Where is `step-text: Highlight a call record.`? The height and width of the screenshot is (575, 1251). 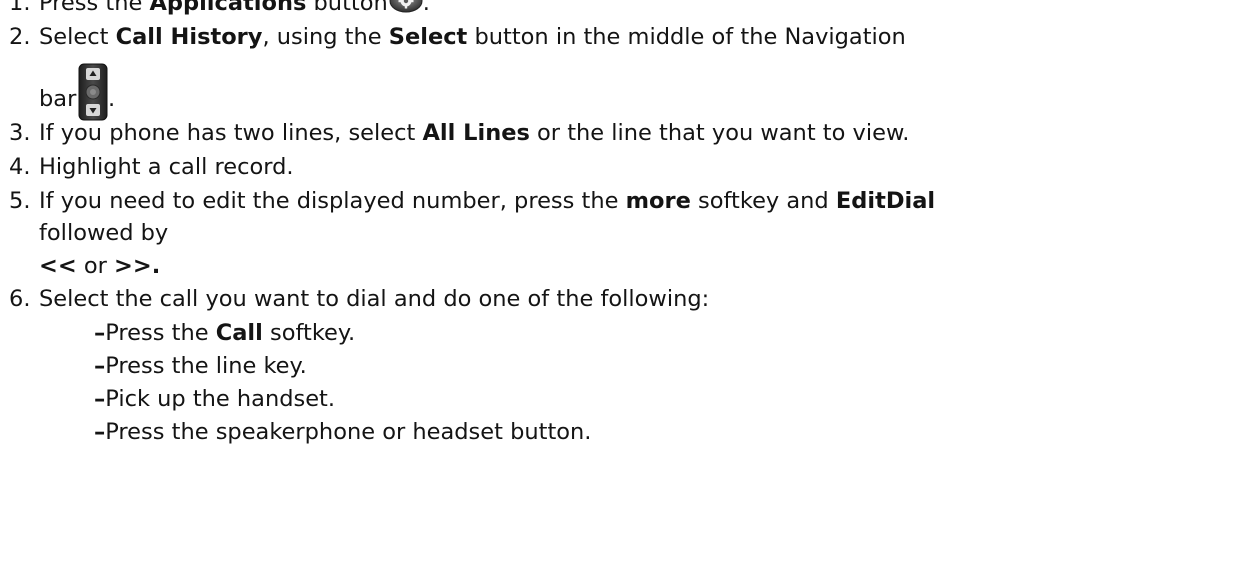 step-text: Highlight a call record. is located at coordinates (166, 167).